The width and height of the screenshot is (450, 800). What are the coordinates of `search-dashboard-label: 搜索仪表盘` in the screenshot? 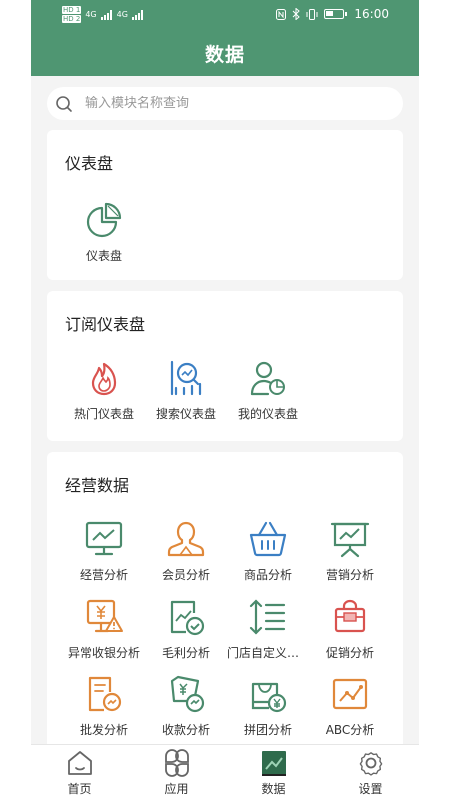 It's located at (185, 414).